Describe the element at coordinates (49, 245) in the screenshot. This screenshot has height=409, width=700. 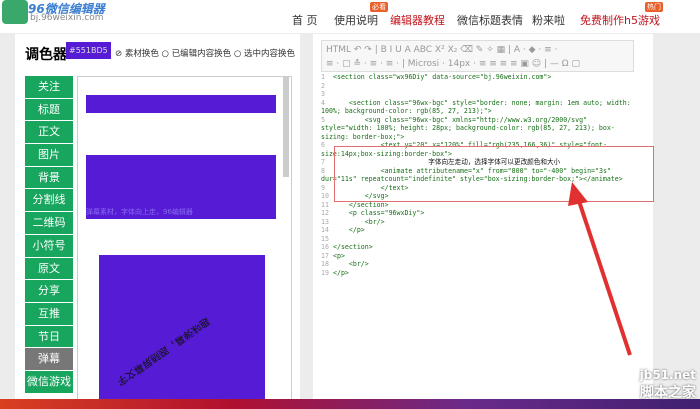
I see `menu-item: 小符号` at that location.